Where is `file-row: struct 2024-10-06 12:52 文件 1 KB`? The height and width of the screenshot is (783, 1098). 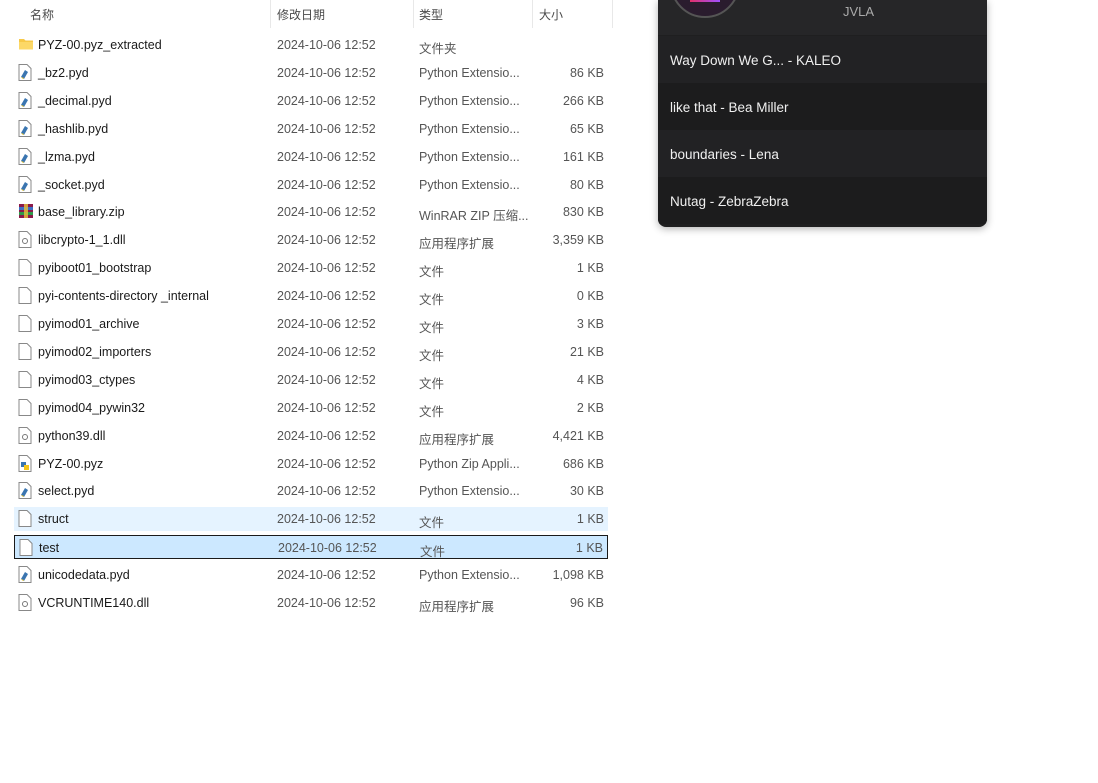 file-row: struct 2024-10-06 12:52 文件 1 KB is located at coordinates (311, 519).